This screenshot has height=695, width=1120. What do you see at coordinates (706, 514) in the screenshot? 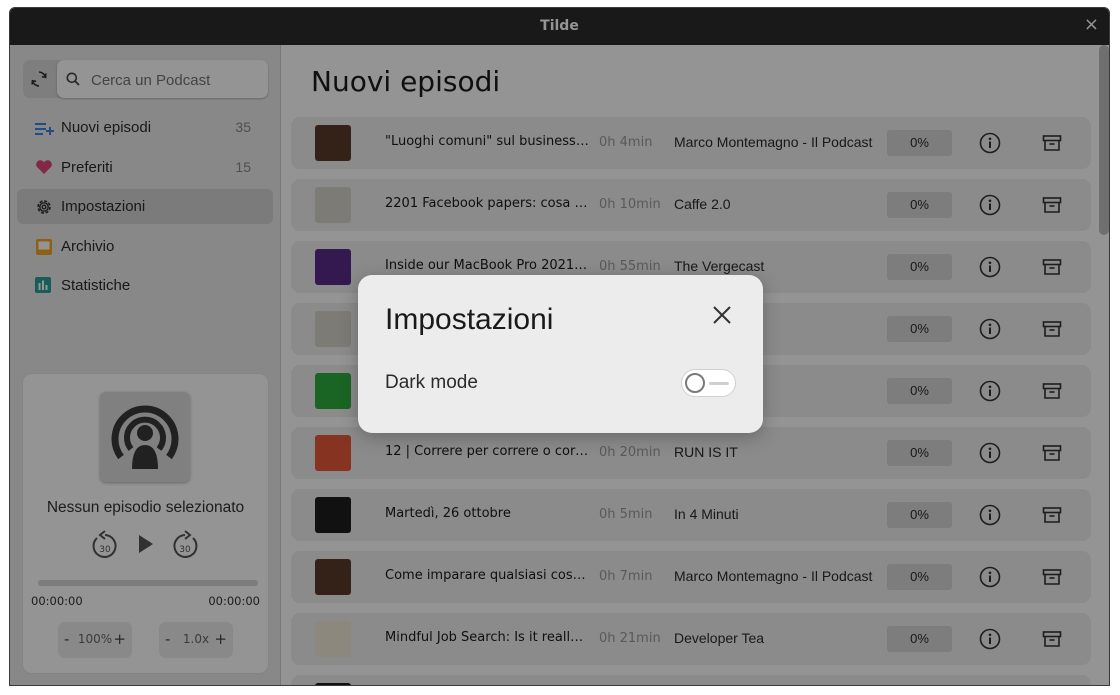
I see `episode-podcast: In 4 Minuti` at bounding box center [706, 514].